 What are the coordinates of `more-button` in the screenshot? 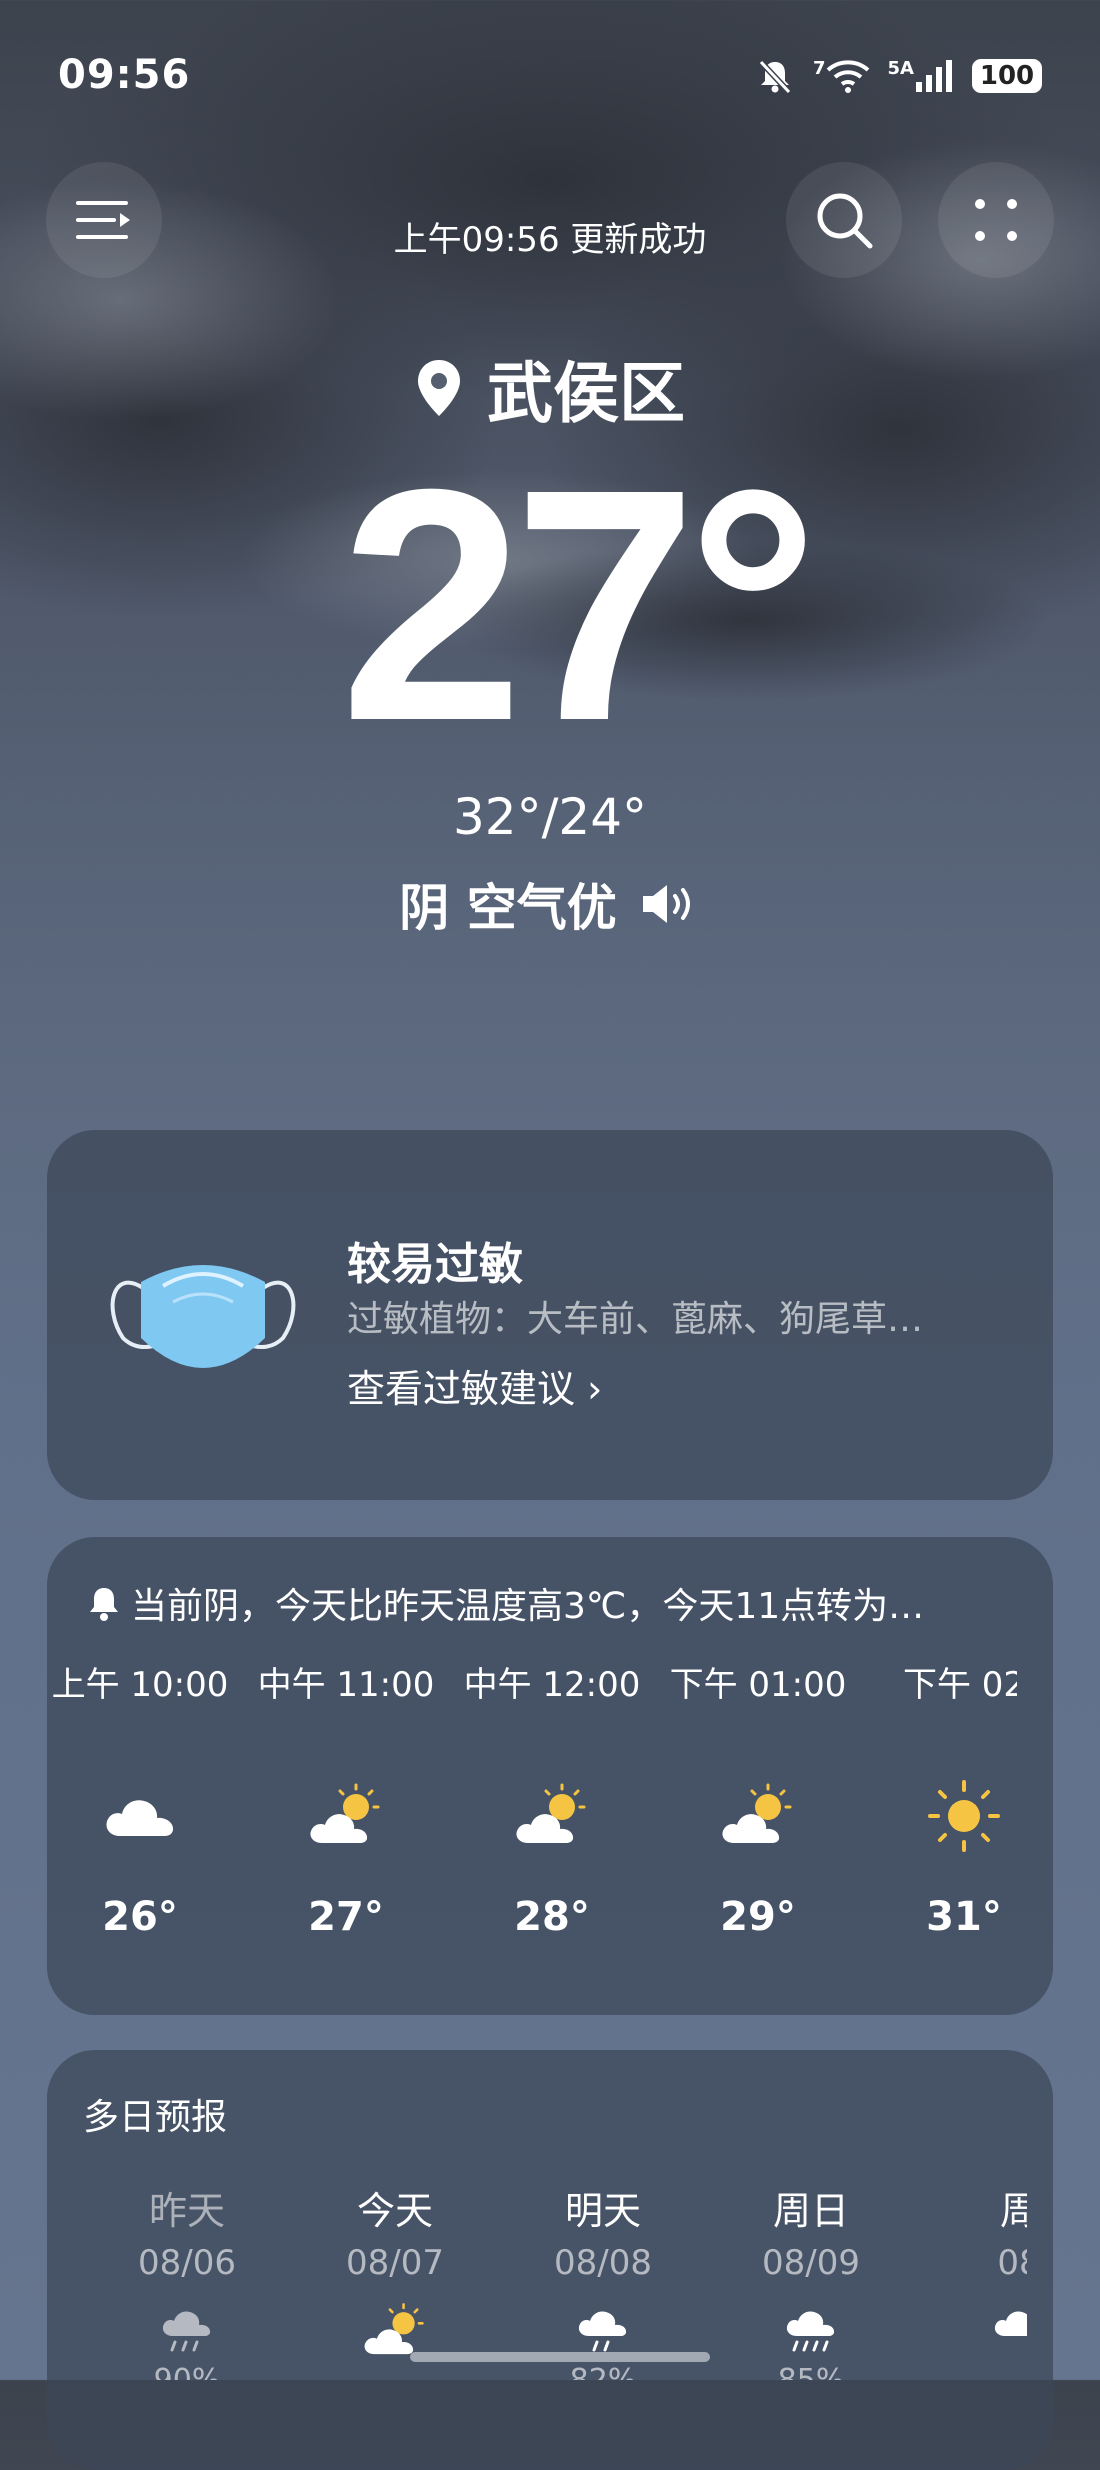 It's located at (996, 220).